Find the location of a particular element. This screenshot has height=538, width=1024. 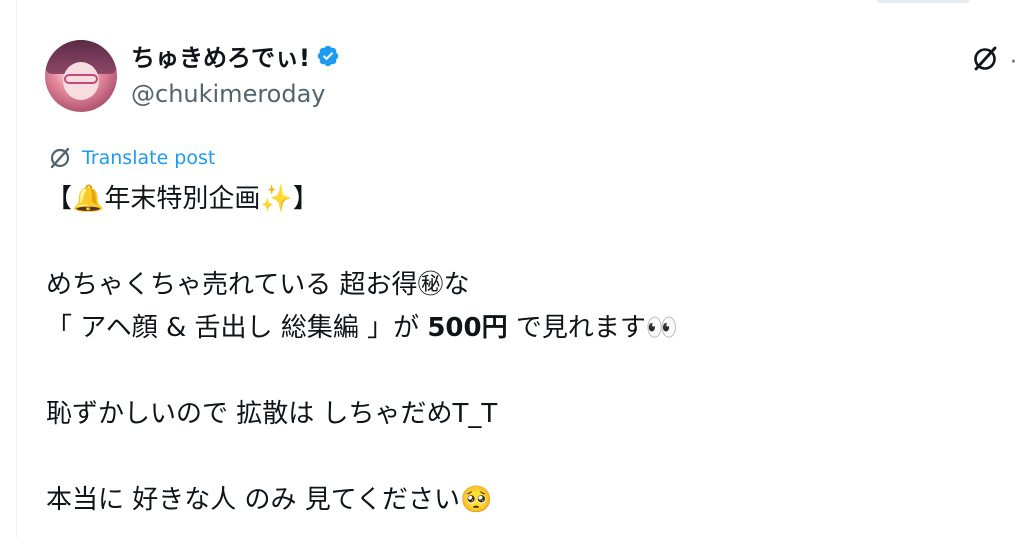

verified-badge-icon is located at coordinates (328, 56).